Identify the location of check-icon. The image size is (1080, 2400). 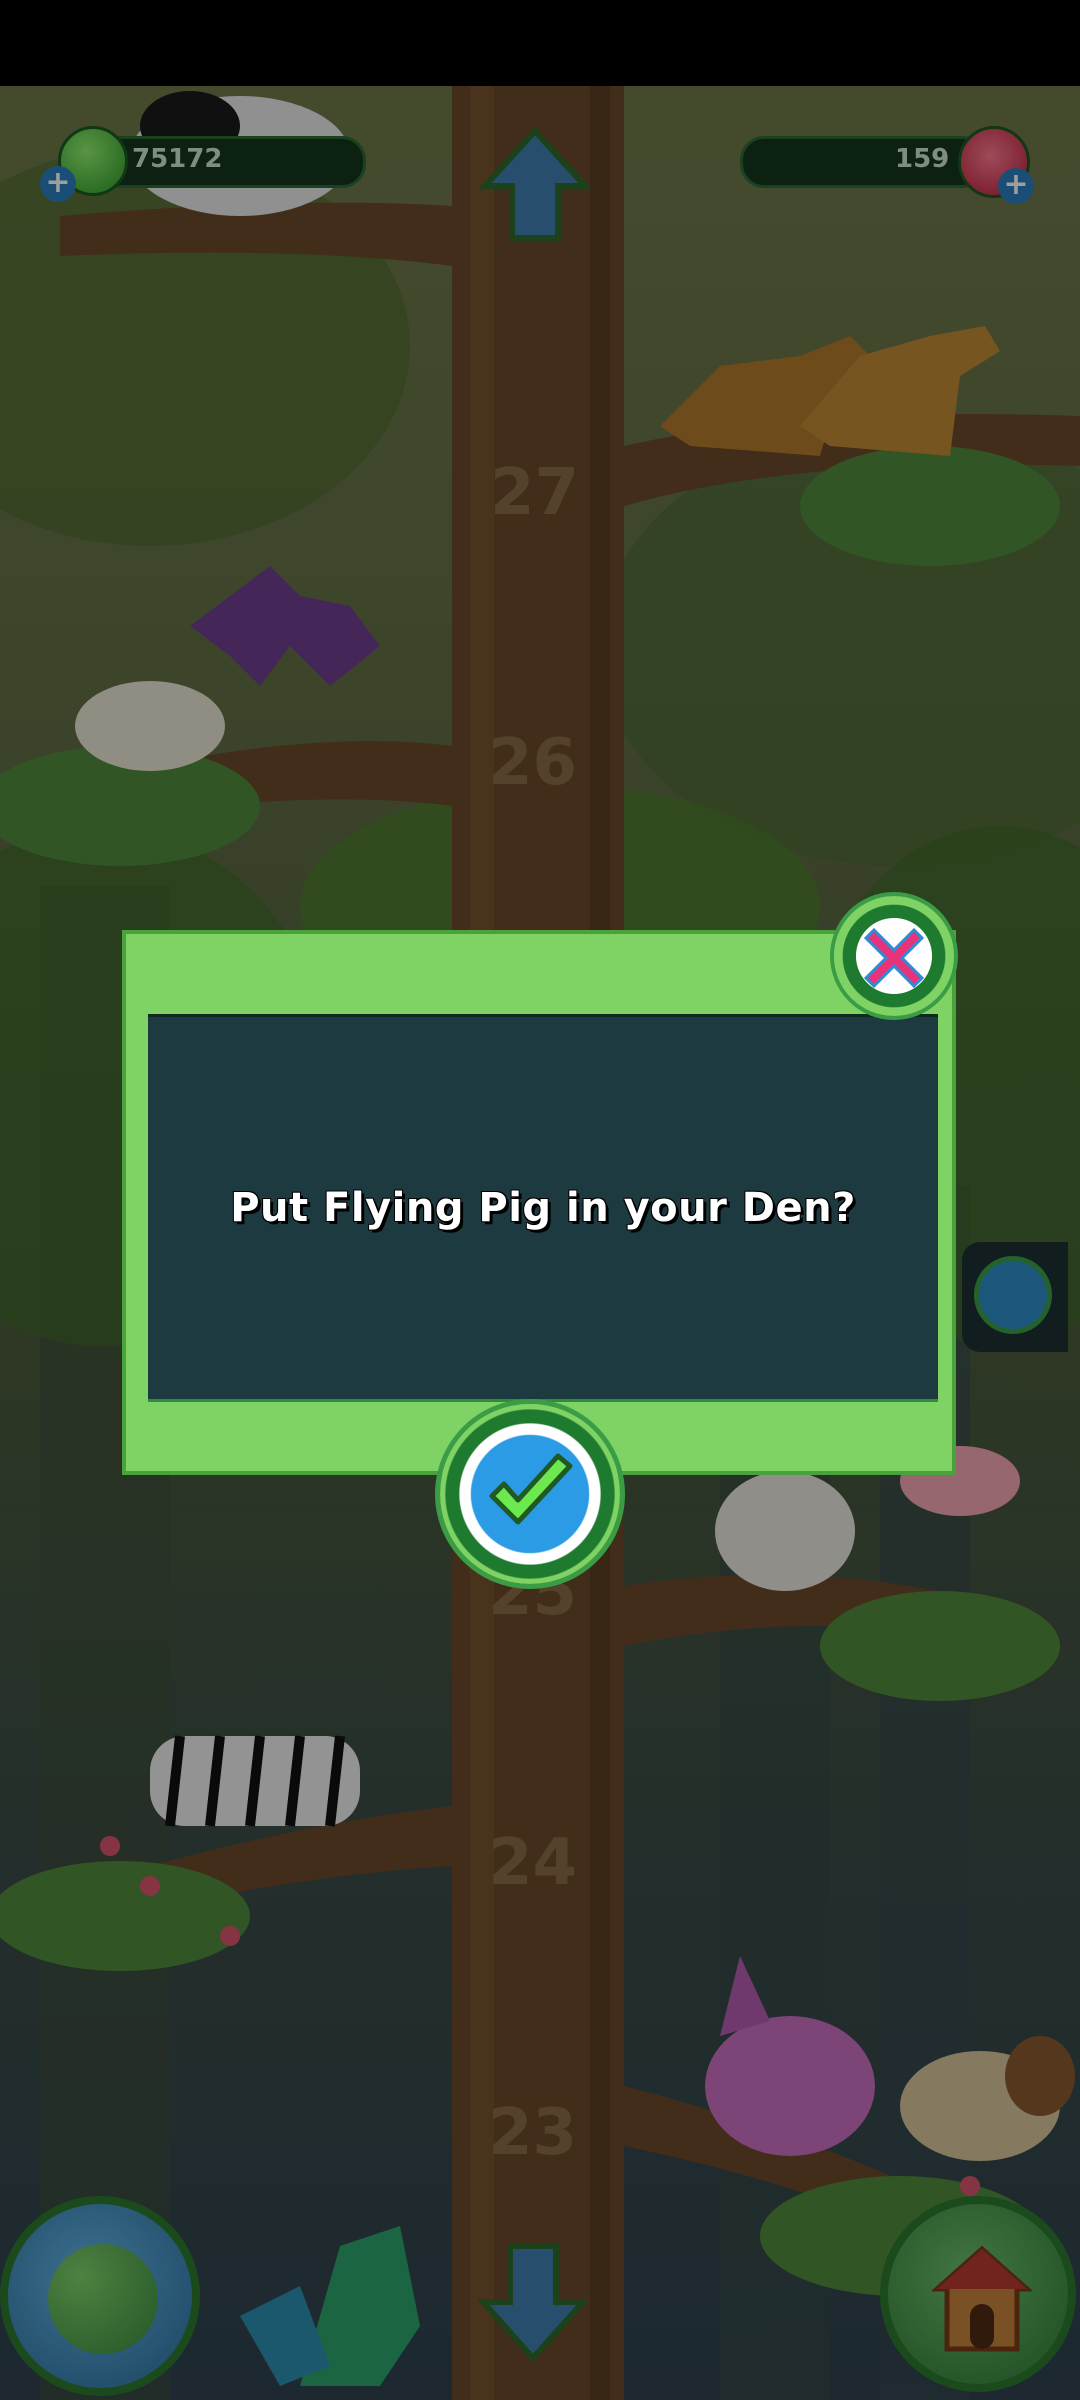
(531, 1489).